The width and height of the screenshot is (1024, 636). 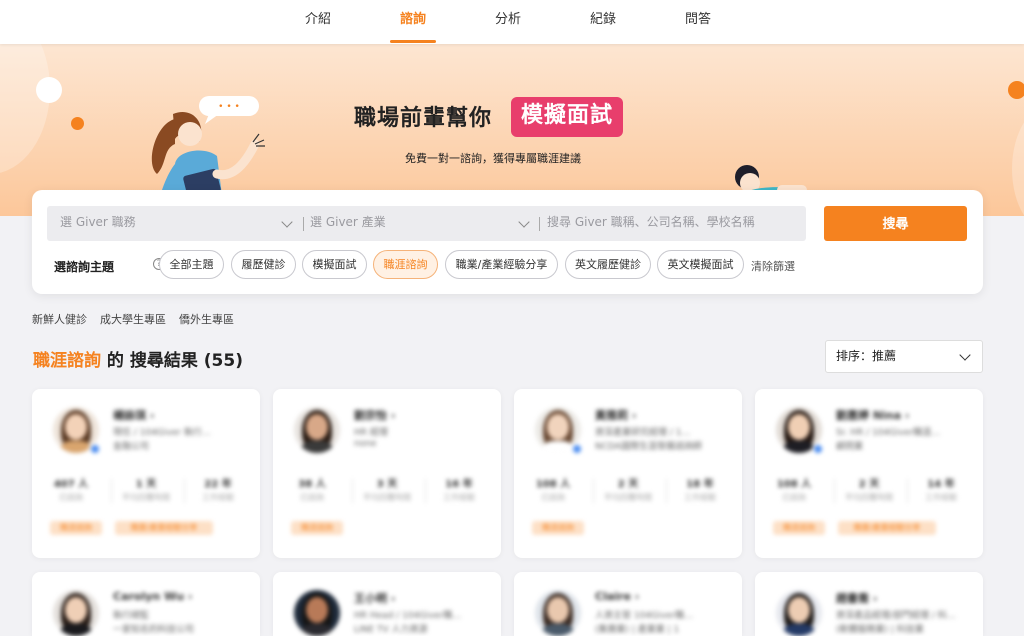 What do you see at coordinates (375, 598) in the screenshot?
I see `giver-name: 王小明 ›` at bounding box center [375, 598].